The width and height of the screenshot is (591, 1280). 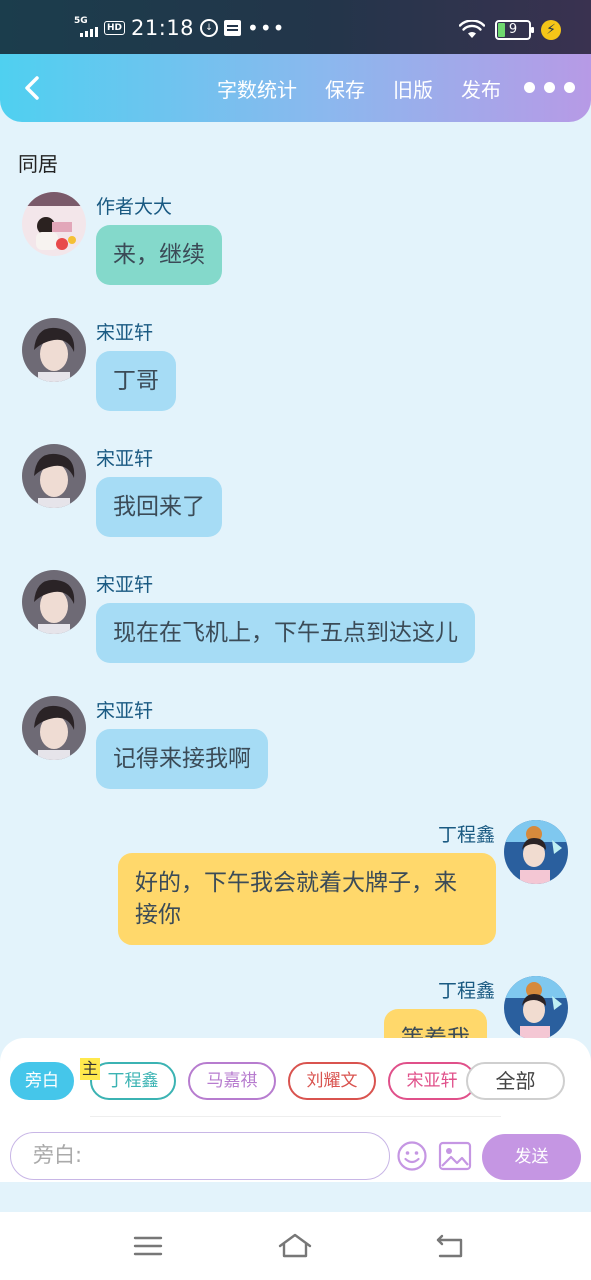 I want to click on message-bubble: 来，继续, so click(x=159, y=255).